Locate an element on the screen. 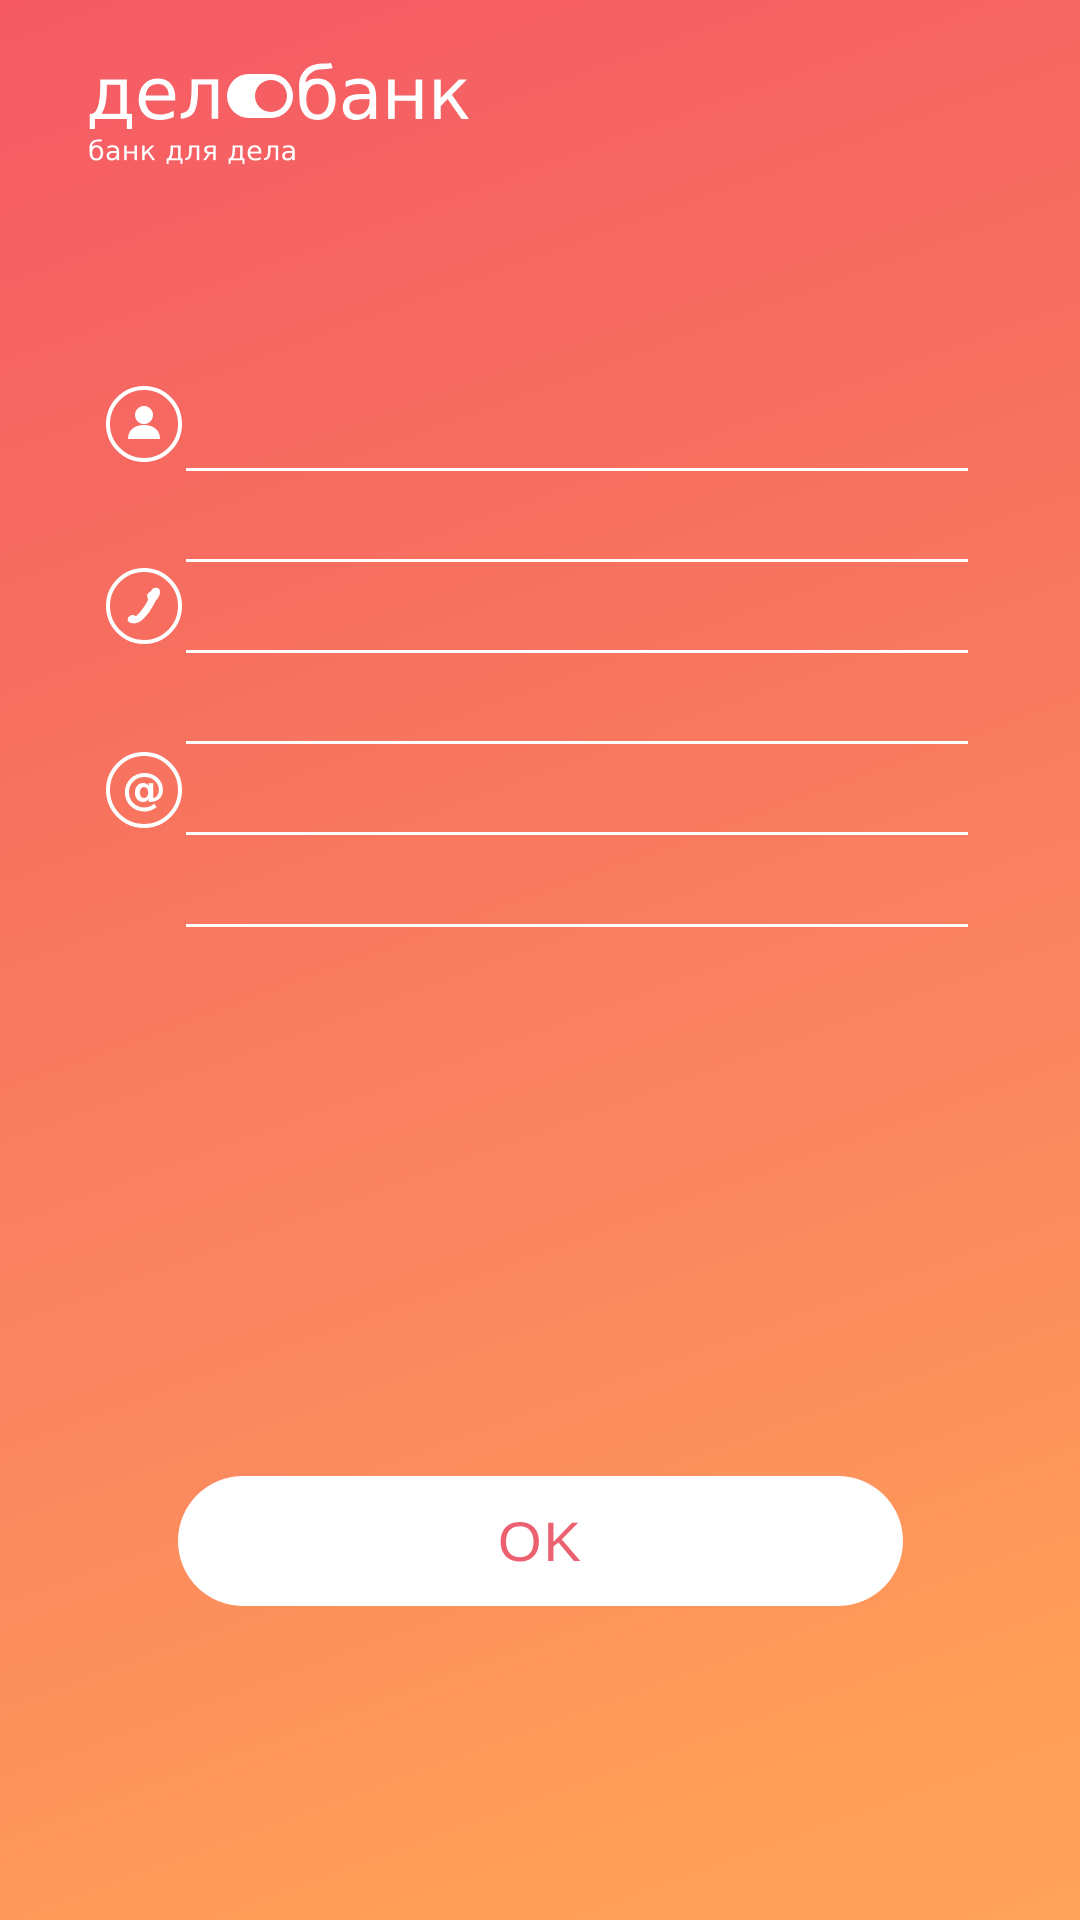 The image size is (1080, 1920). user-icon is located at coordinates (144, 424).